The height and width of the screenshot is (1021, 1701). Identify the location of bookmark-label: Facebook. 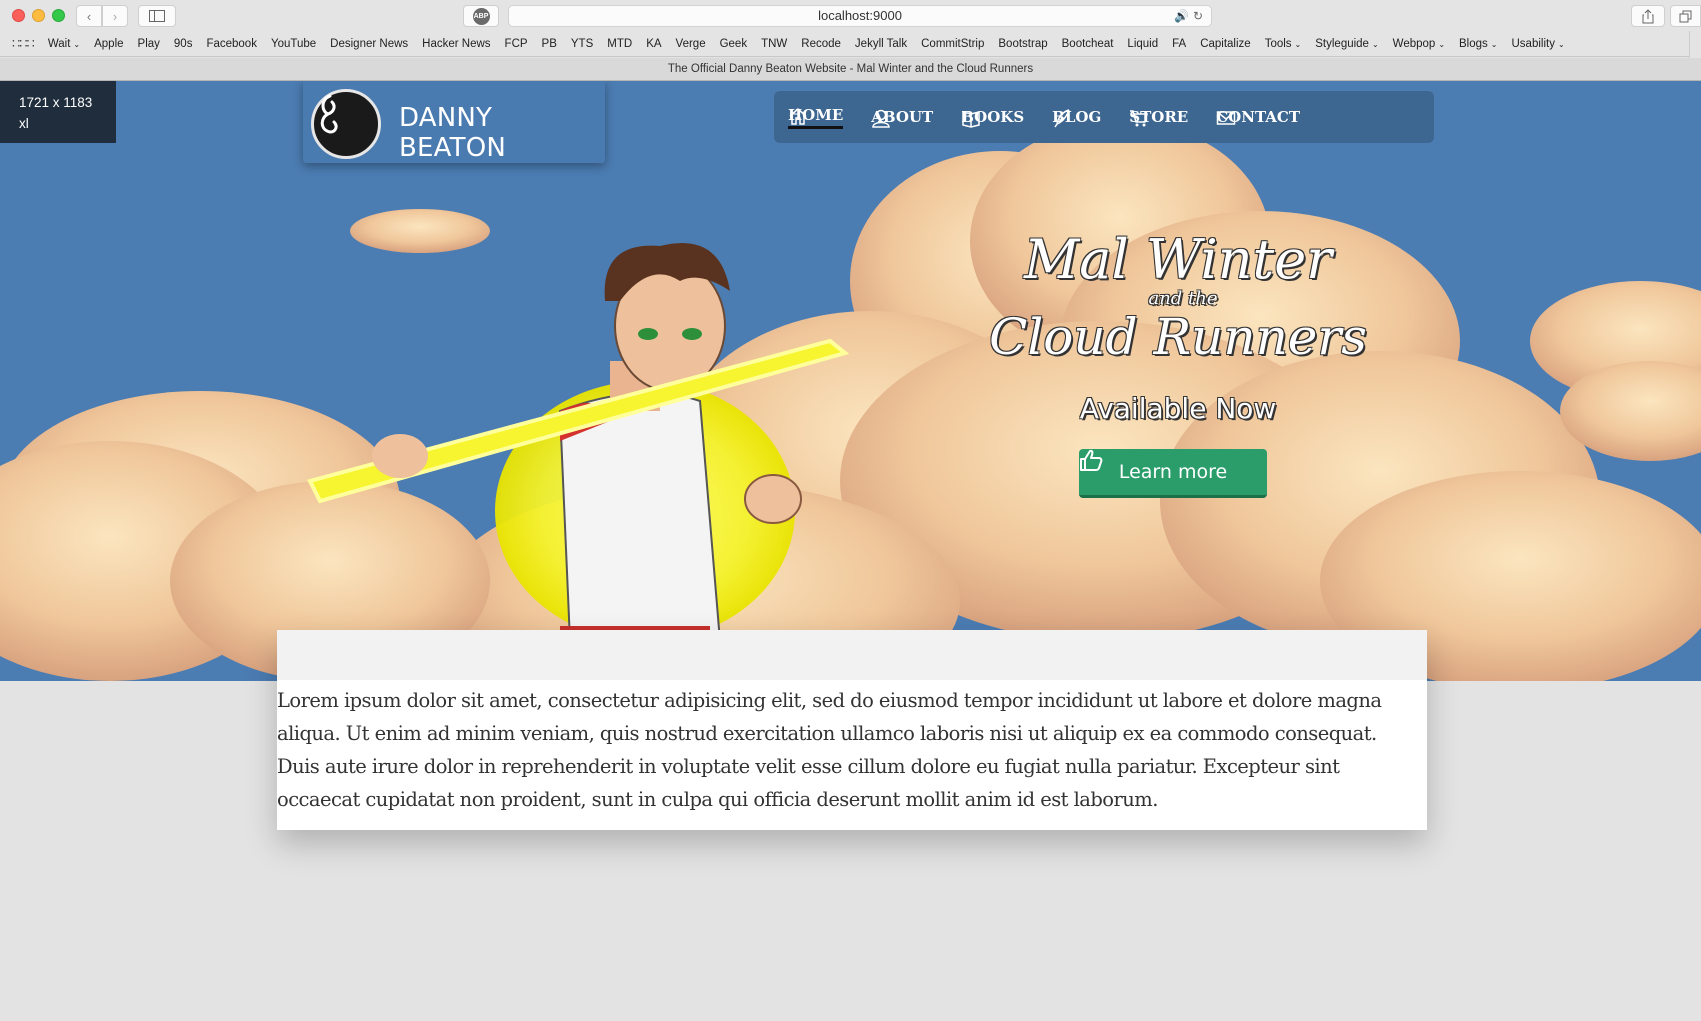
(231, 43).